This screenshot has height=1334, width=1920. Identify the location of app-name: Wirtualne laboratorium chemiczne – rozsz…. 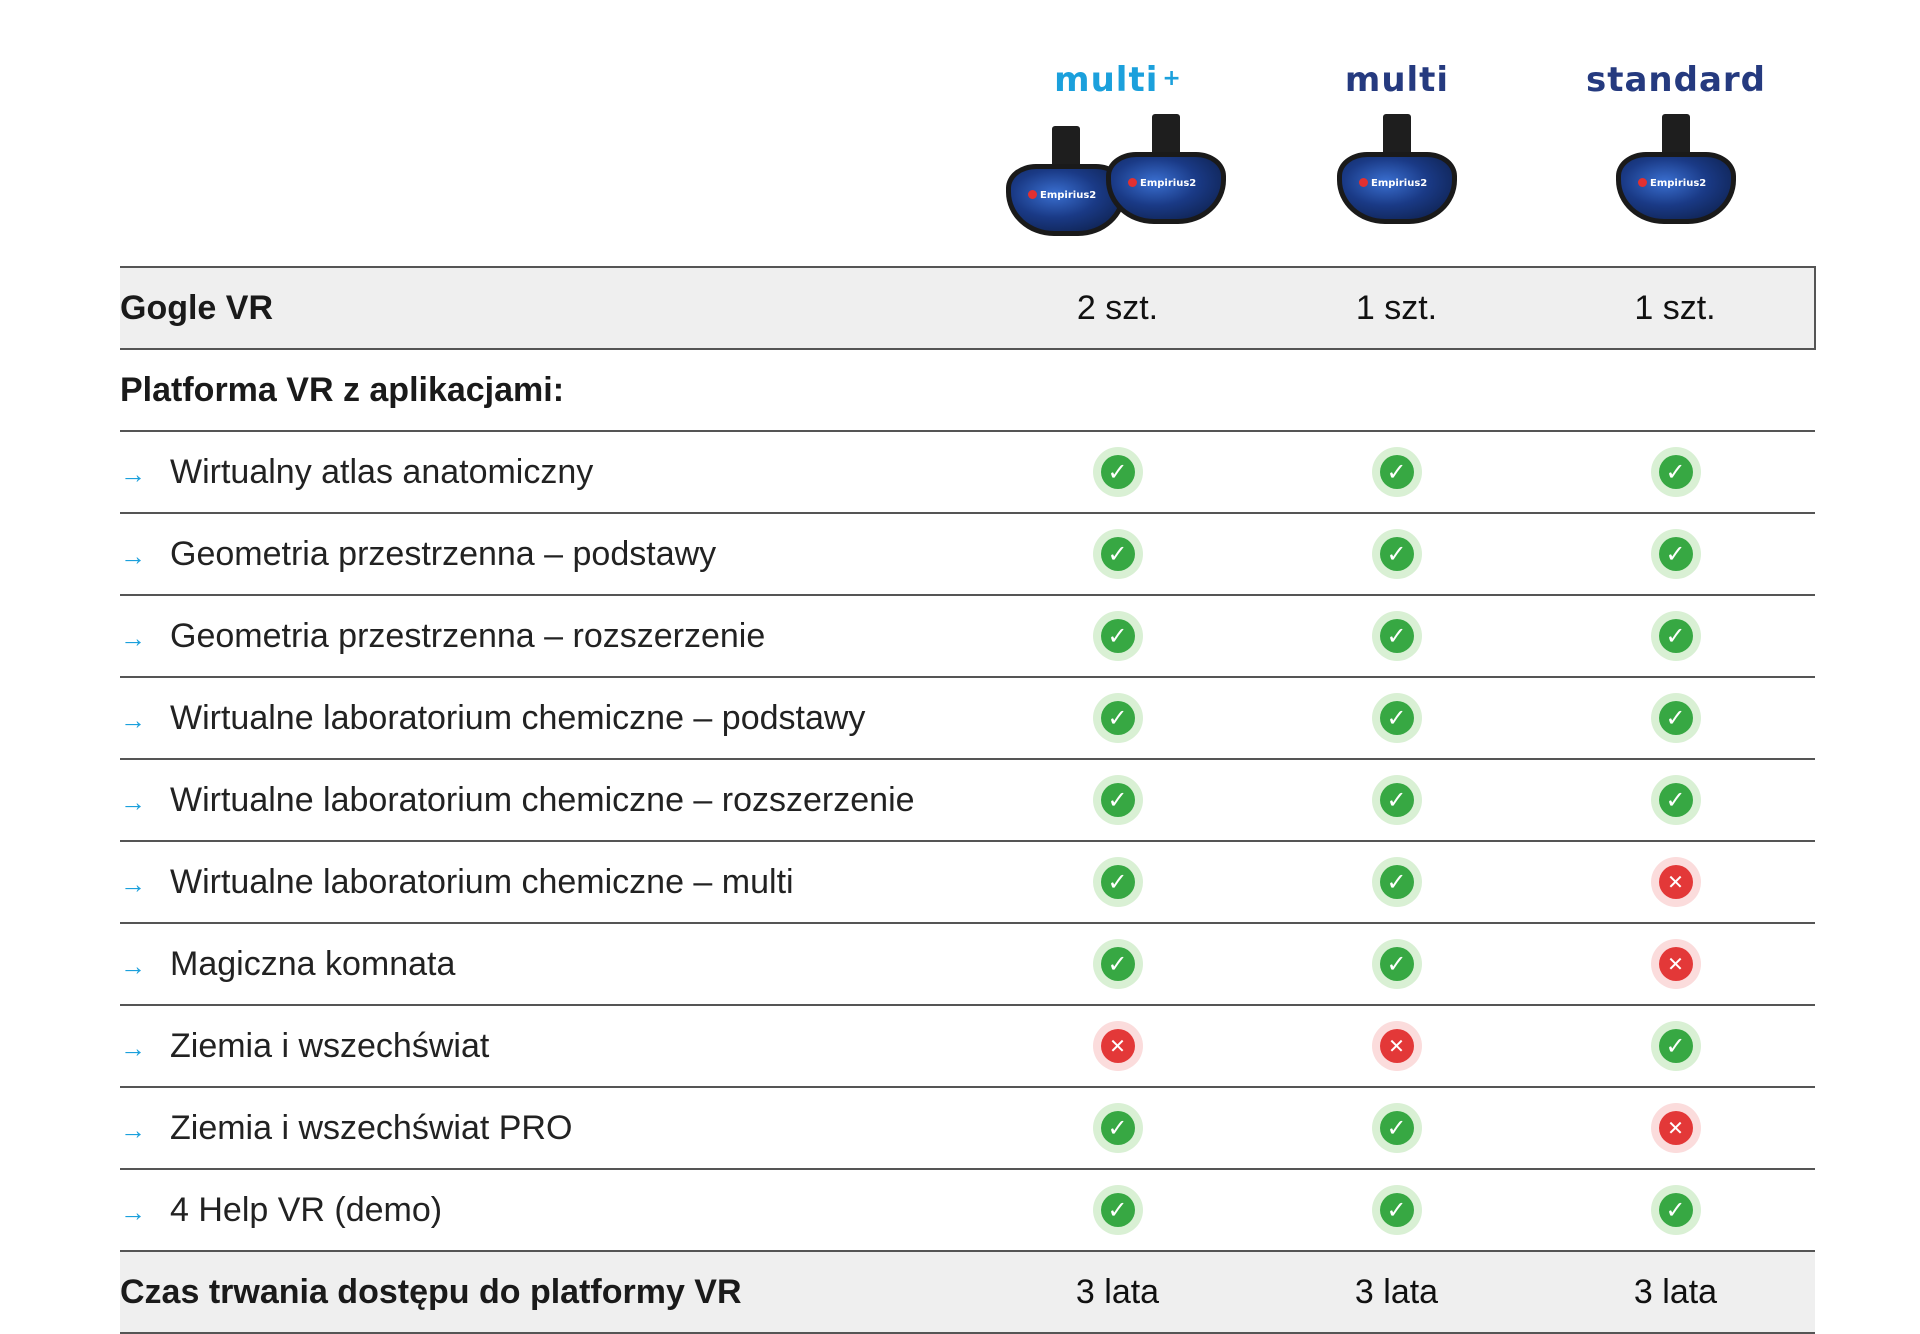
(542, 799).